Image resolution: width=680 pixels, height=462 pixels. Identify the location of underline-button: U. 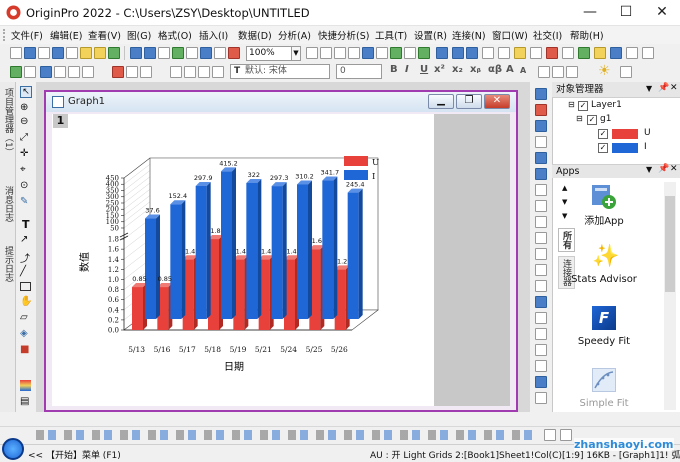
(424, 69).